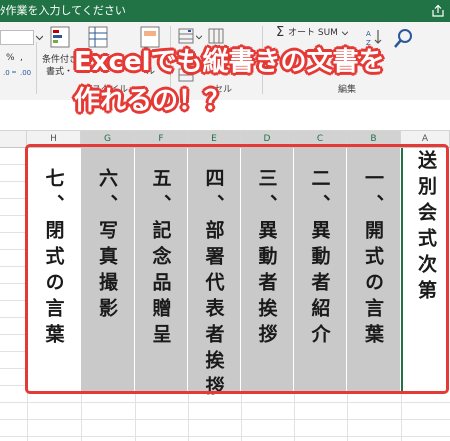 This screenshot has height=441, width=450. Describe the element at coordinates (313, 33) in the screenshot. I see `autosum-button: オート SUM` at that location.